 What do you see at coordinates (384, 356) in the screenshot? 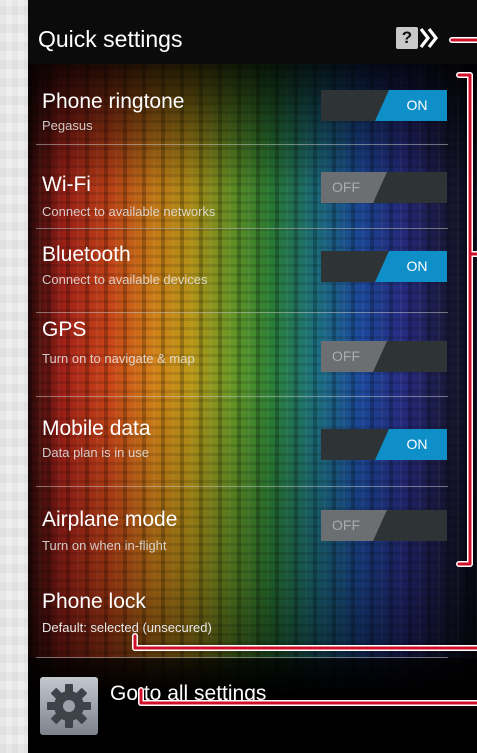
I see `gps-toggle: OFF` at bounding box center [384, 356].